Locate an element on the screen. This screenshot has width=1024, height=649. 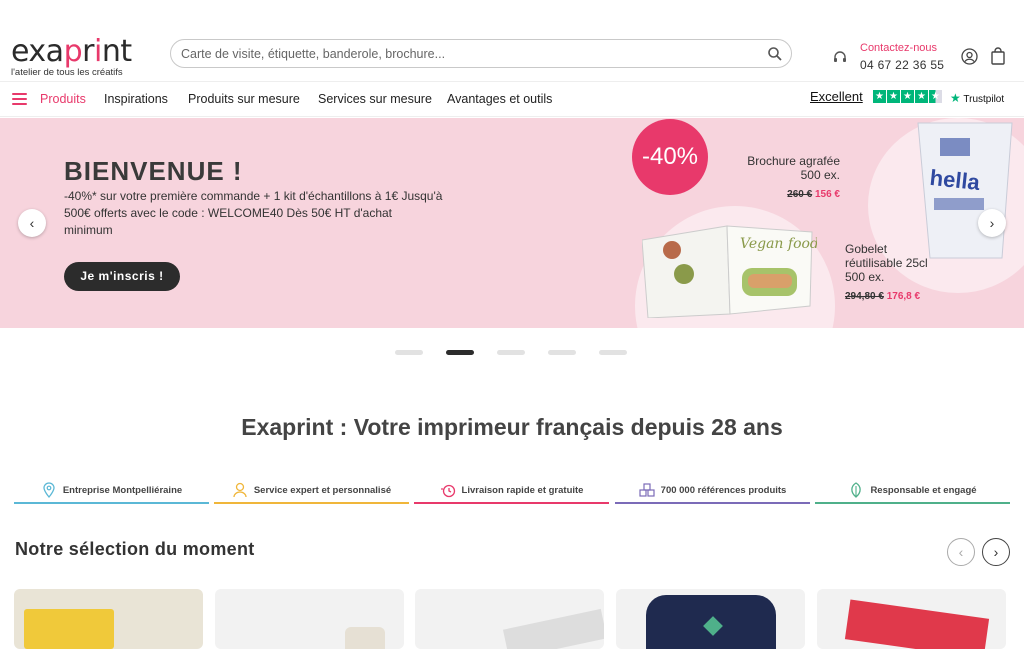
trustpilot-rating: Excellent is located at coordinates (836, 96).